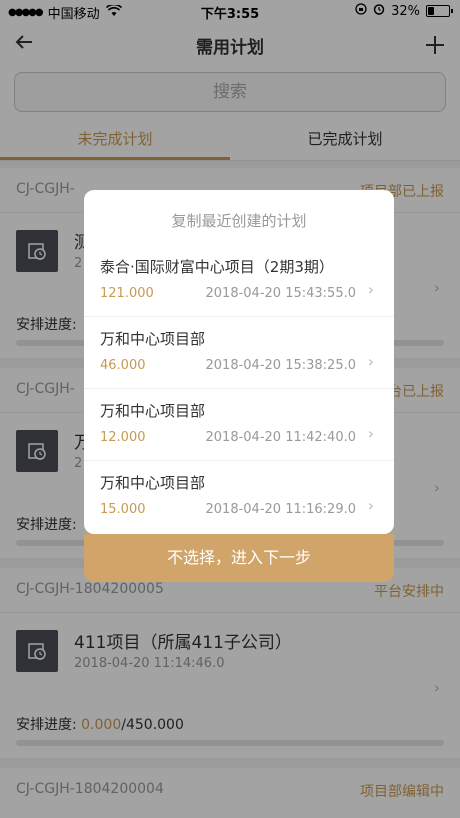  Describe the element at coordinates (280, 437) in the screenshot. I see `recent-plan-time: 2018-04-20 11:42:40.0` at that location.